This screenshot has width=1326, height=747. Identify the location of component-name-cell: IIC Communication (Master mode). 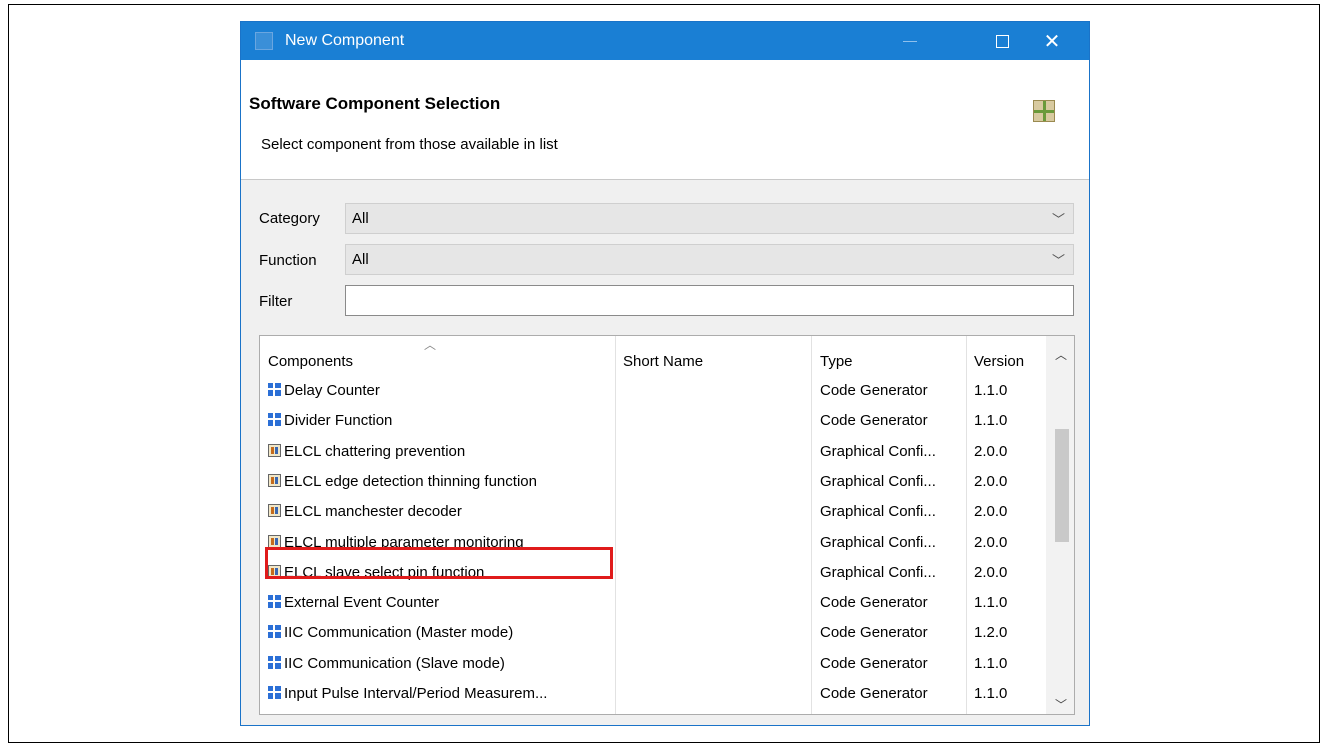
(440, 632).